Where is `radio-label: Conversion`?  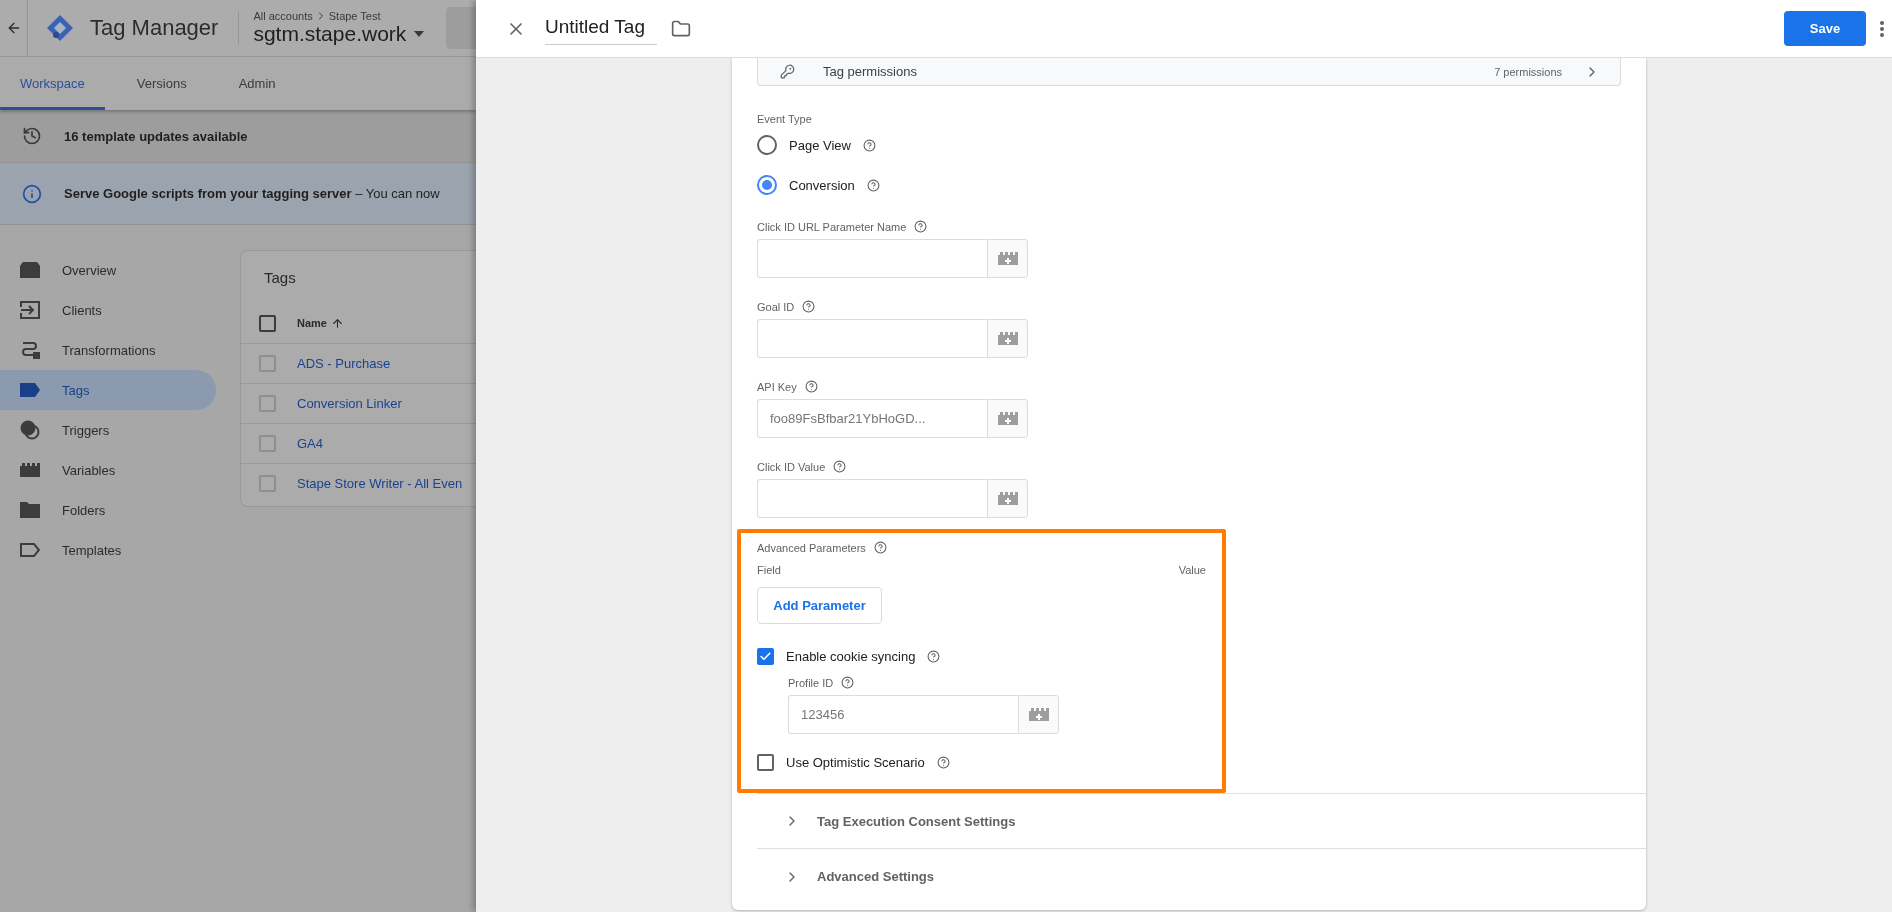 radio-label: Conversion is located at coordinates (822, 185).